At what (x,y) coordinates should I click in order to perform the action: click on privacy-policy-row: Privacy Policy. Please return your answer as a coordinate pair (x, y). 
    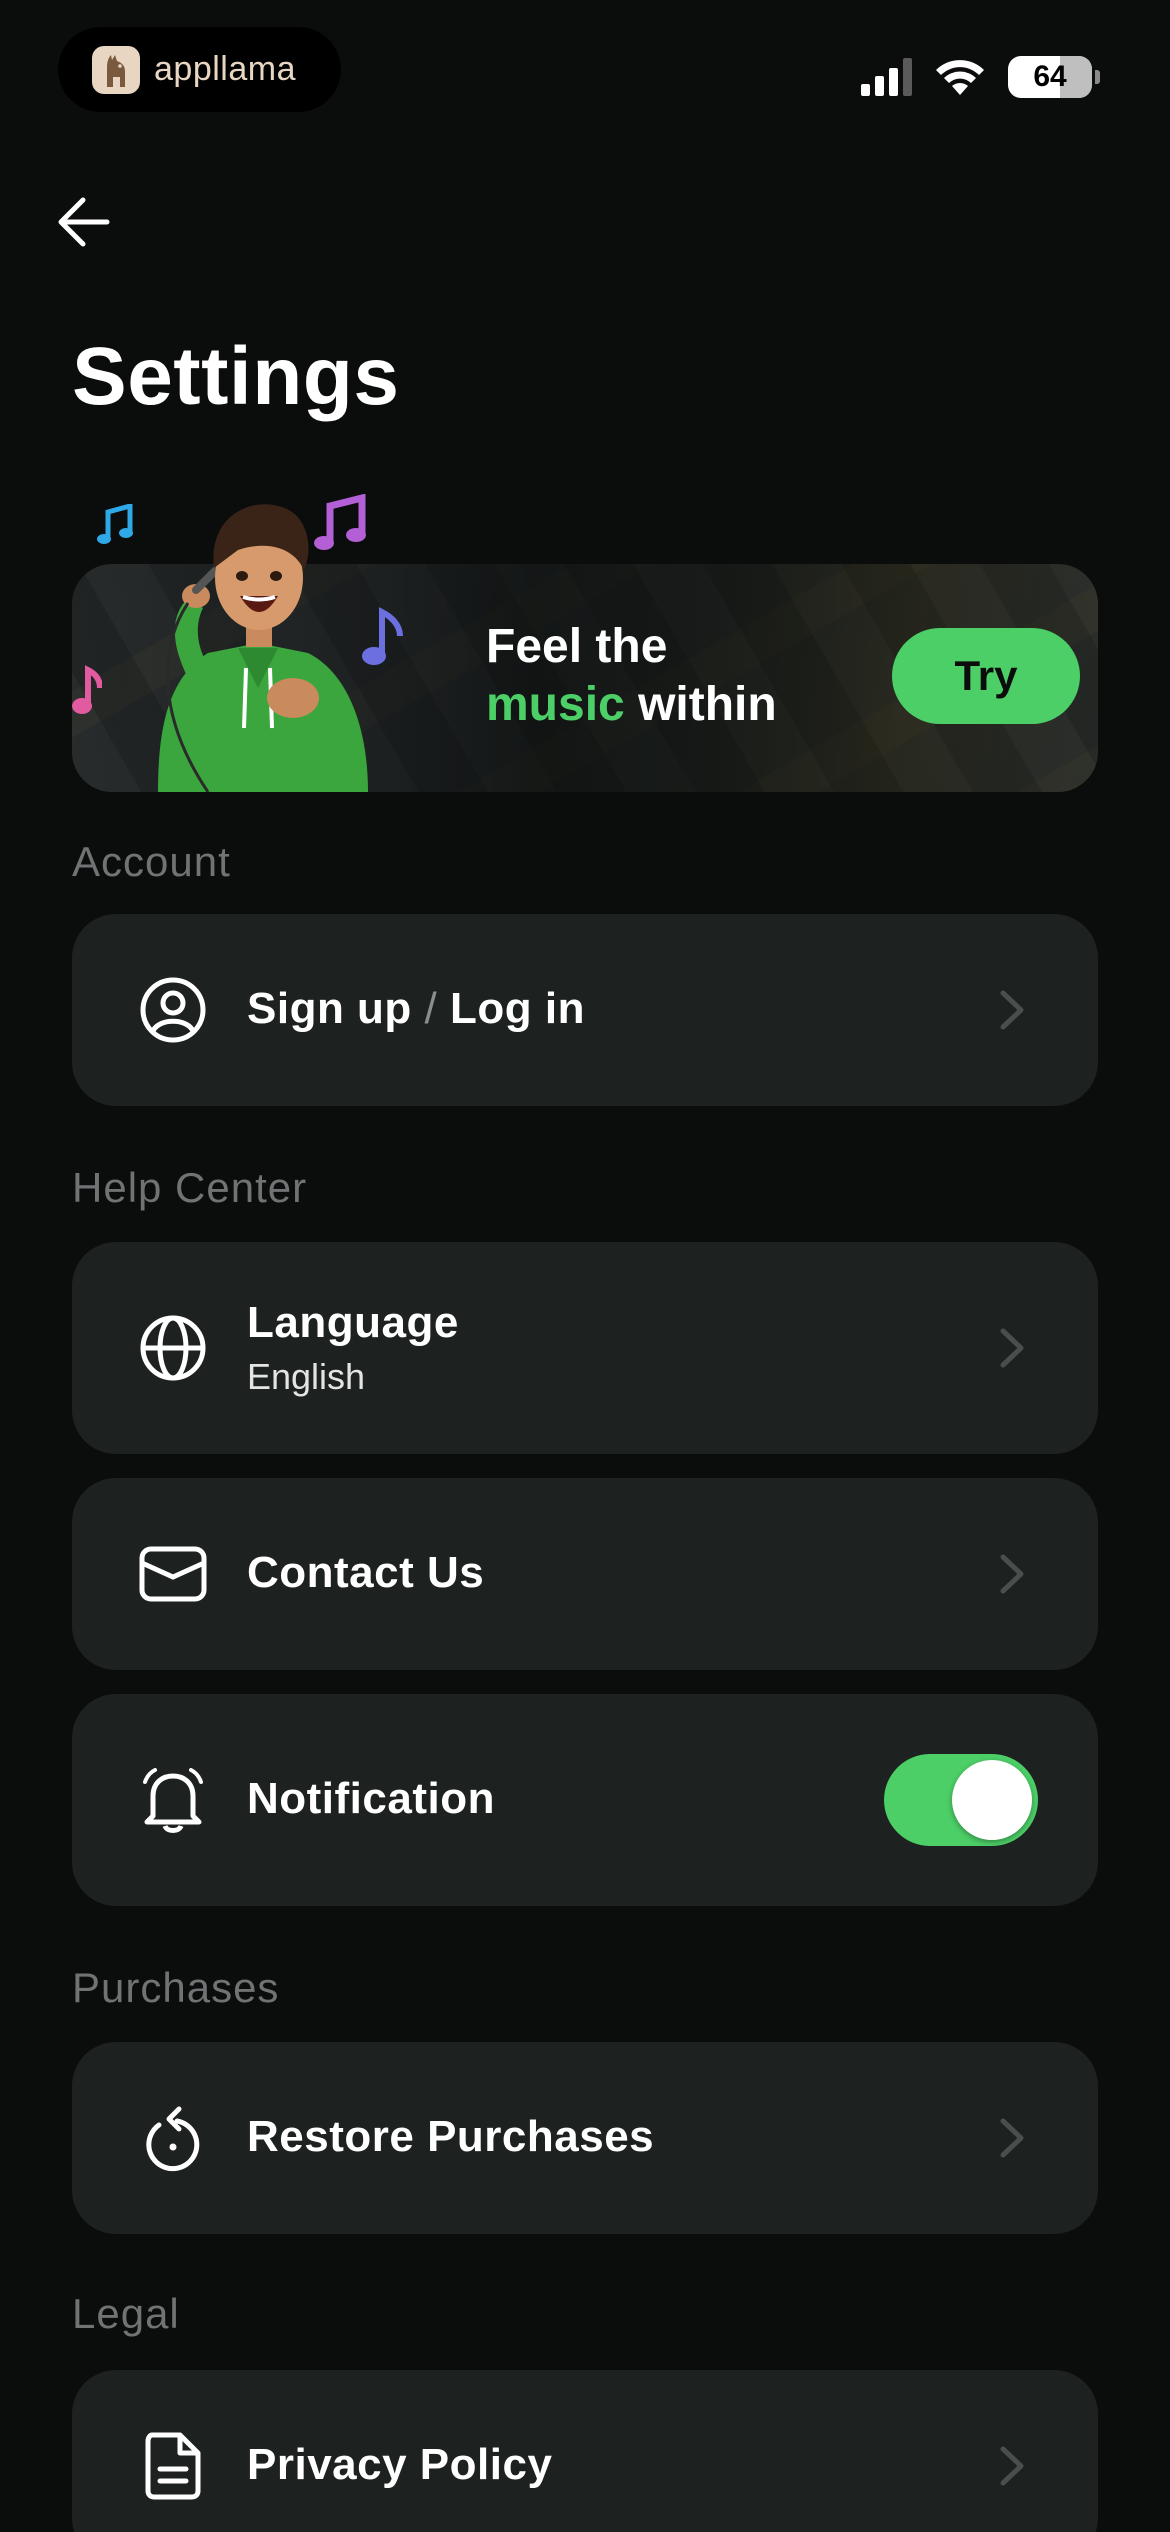
    Looking at the image, I should click on (585, 2451).